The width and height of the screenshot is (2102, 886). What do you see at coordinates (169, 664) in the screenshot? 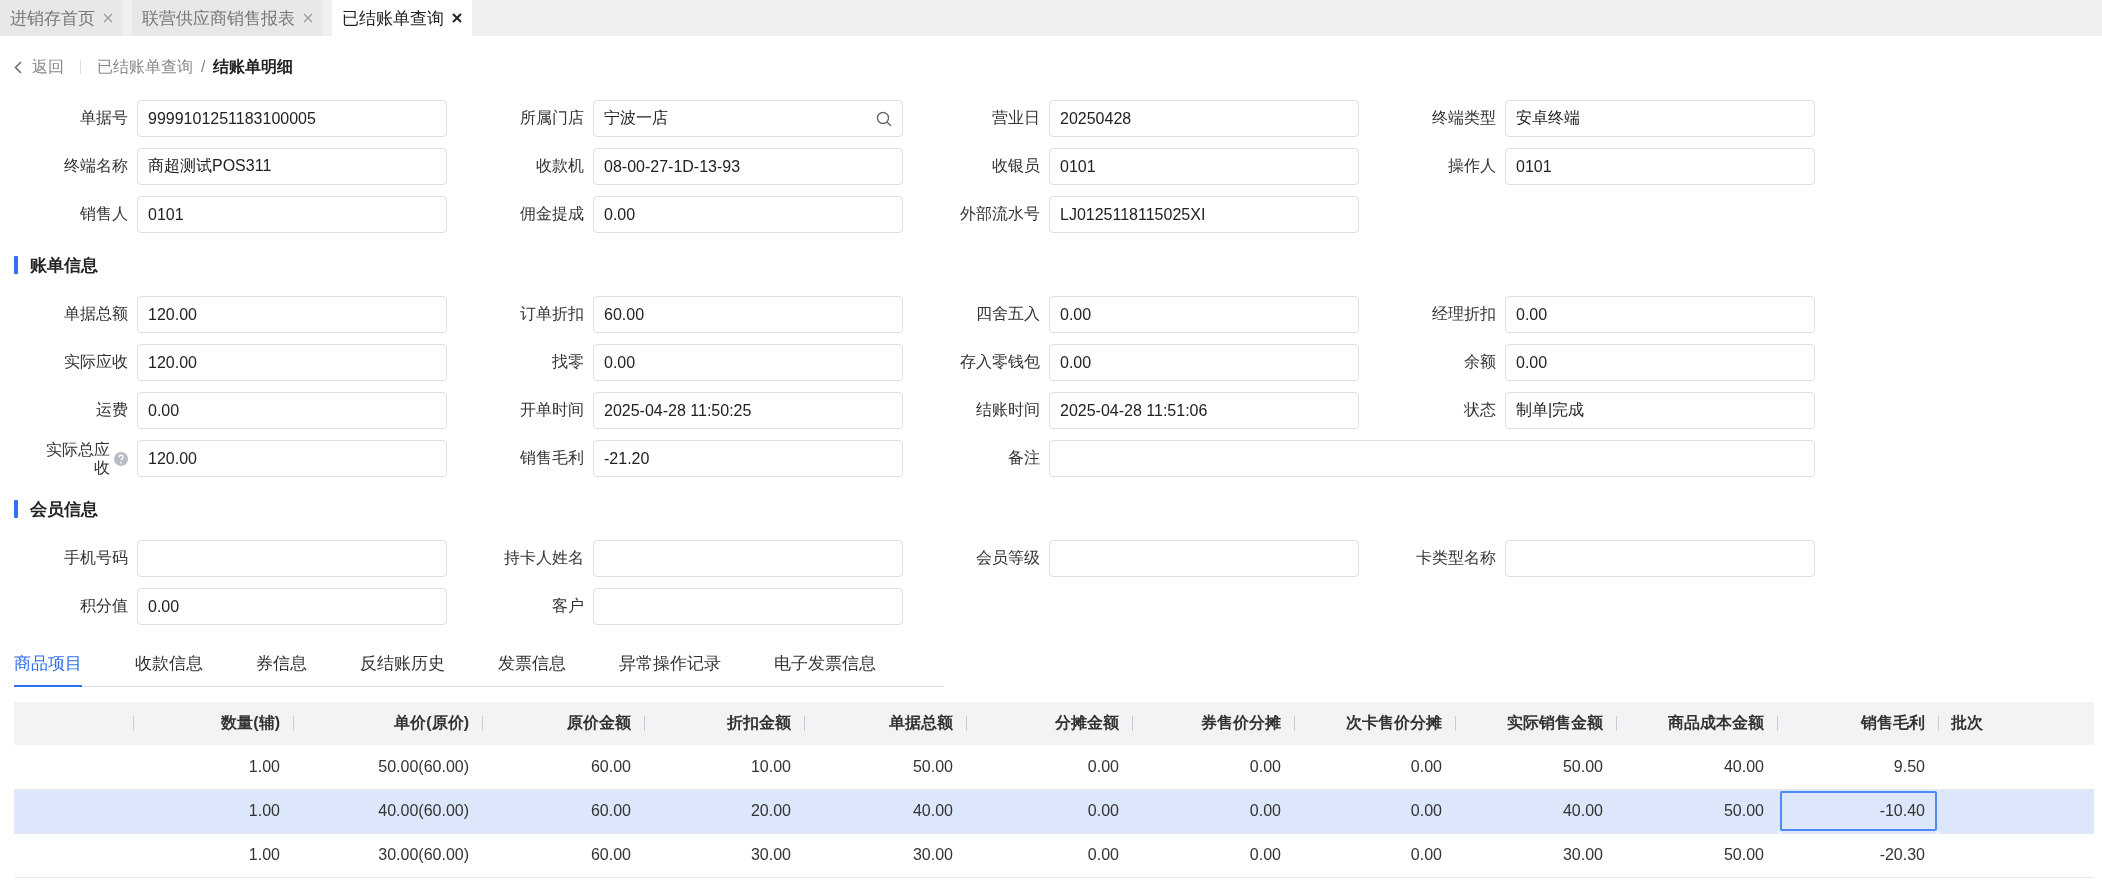
I see `detail-tab: 收款信息` at bounding box center [169, 664].